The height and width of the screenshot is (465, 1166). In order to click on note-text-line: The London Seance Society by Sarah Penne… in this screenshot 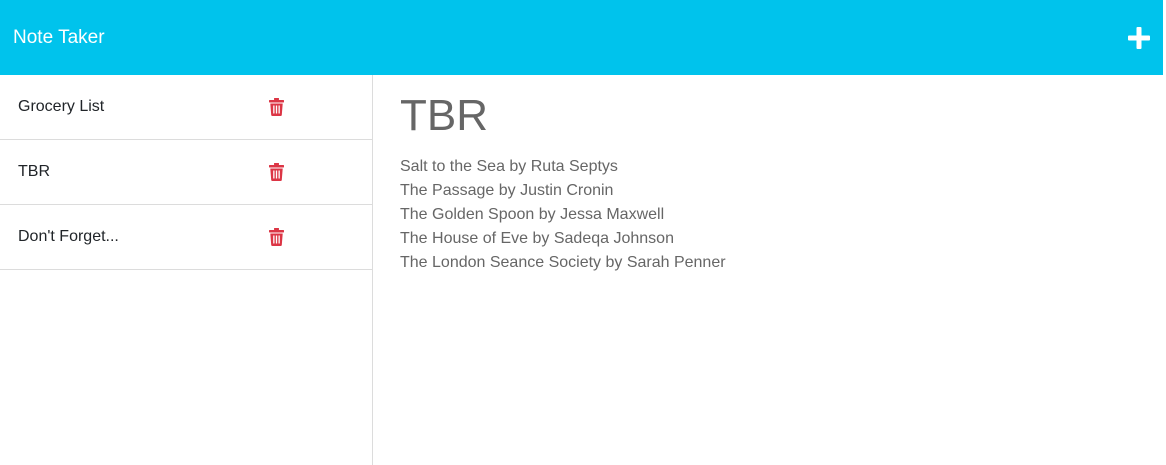, I will do `click(563, 262)`.